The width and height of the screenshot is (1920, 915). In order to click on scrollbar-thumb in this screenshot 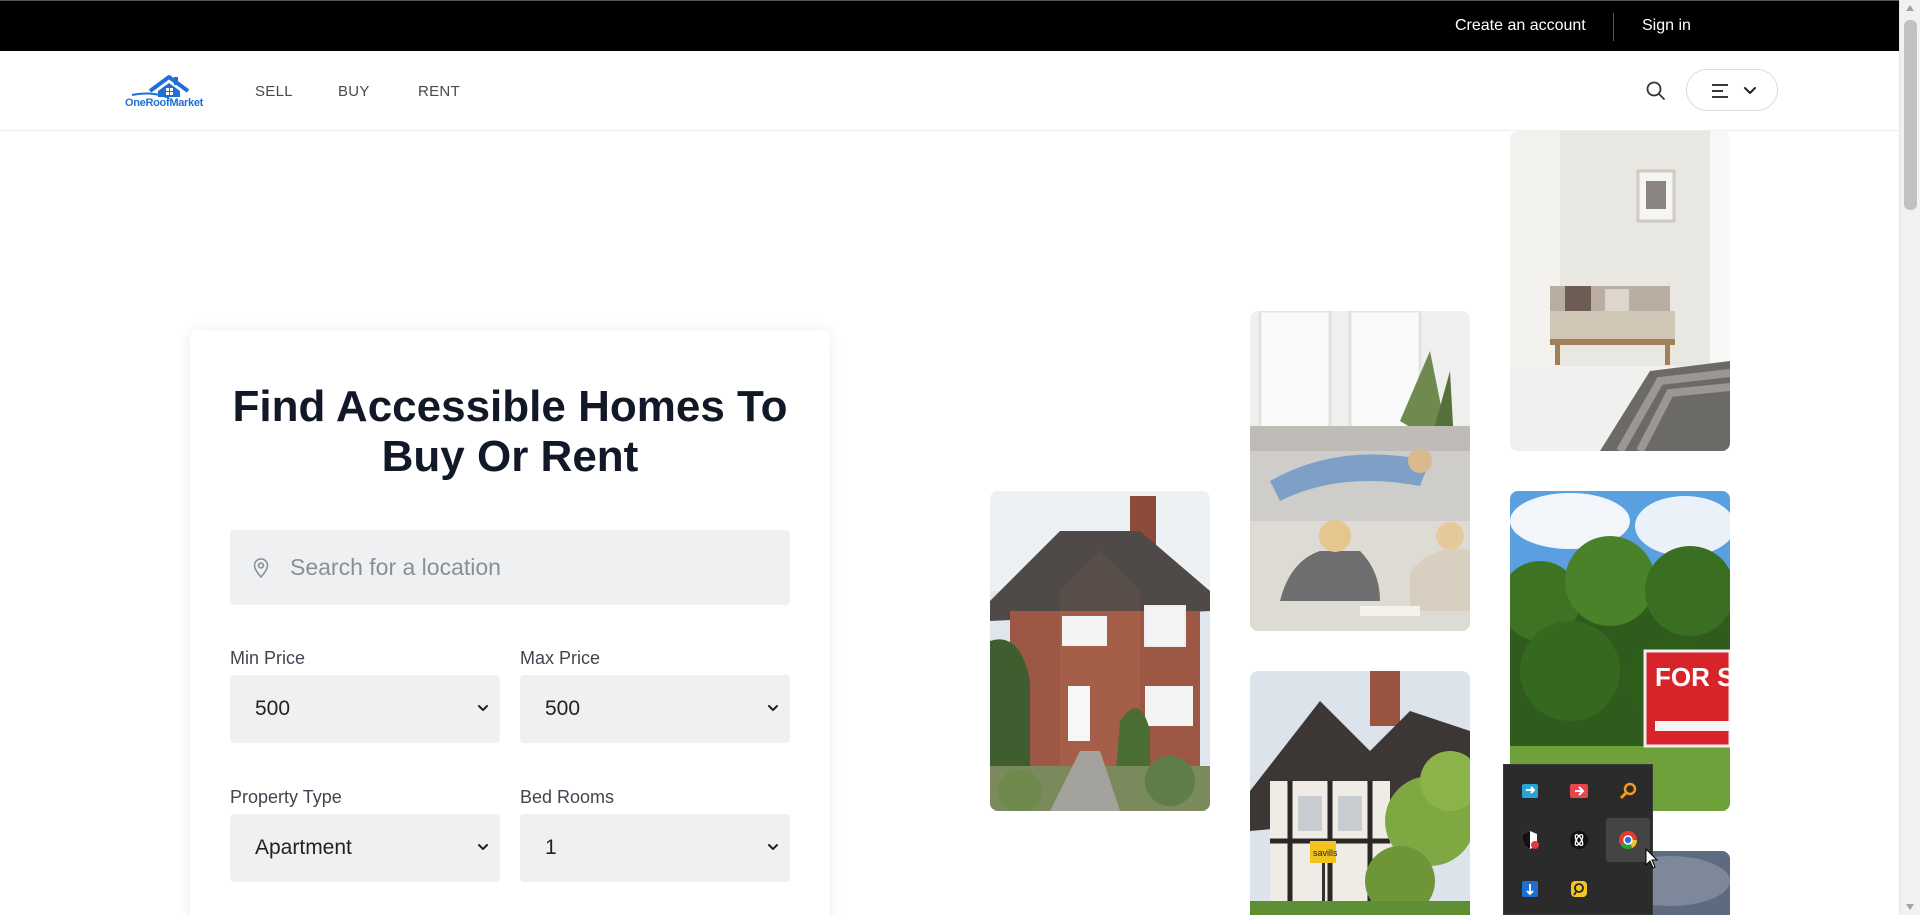, I will do `click(1910, 115)`.